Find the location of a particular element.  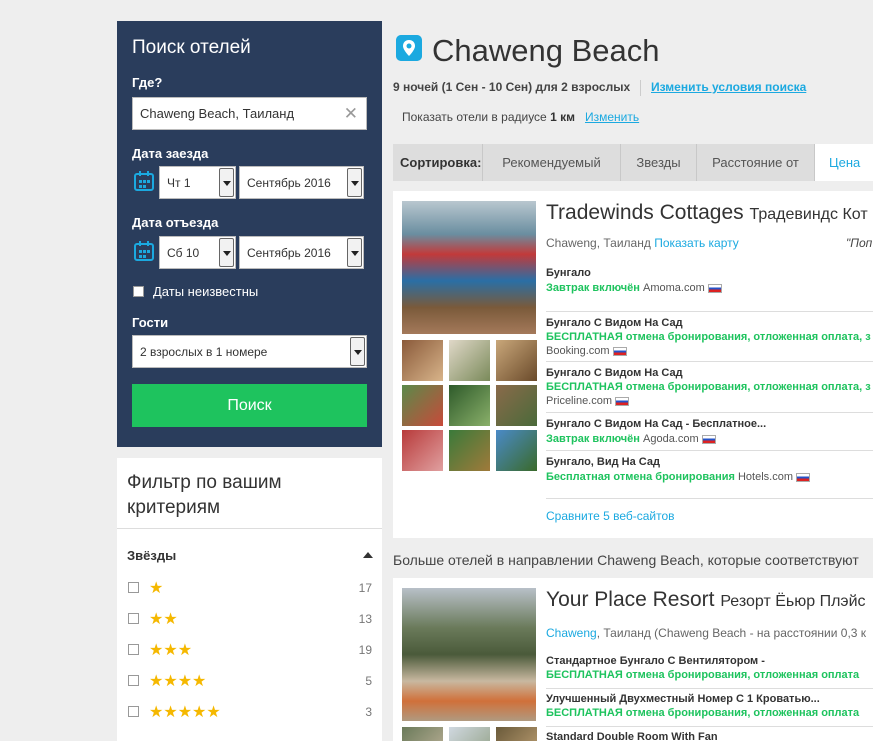

hotel-name-en: Tradewinds Cottages is located at coordinates (645, 212).